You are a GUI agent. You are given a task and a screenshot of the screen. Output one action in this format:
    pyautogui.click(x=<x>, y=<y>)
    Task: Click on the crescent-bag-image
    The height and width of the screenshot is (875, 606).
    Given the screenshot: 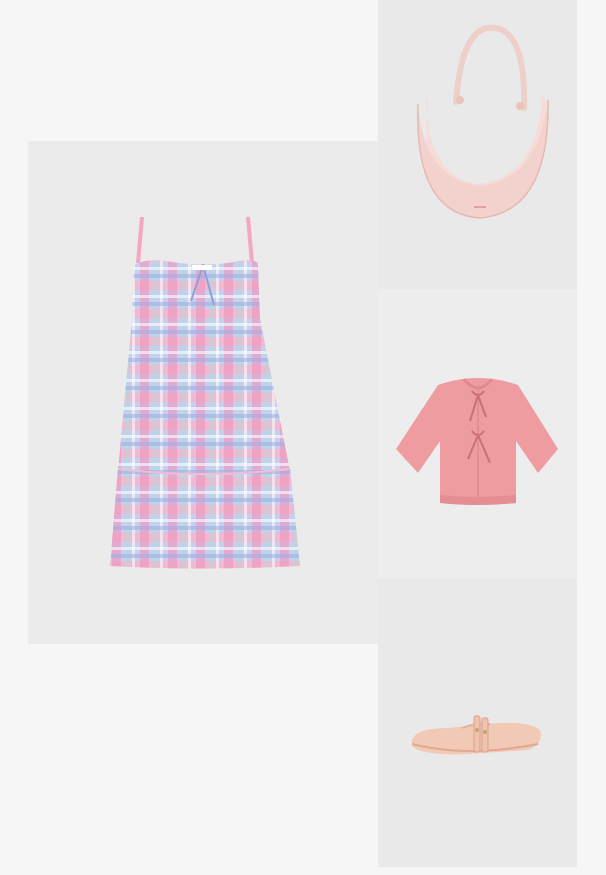 What is the action you would take?
    pyautogui.click(x=483, y=121)
    